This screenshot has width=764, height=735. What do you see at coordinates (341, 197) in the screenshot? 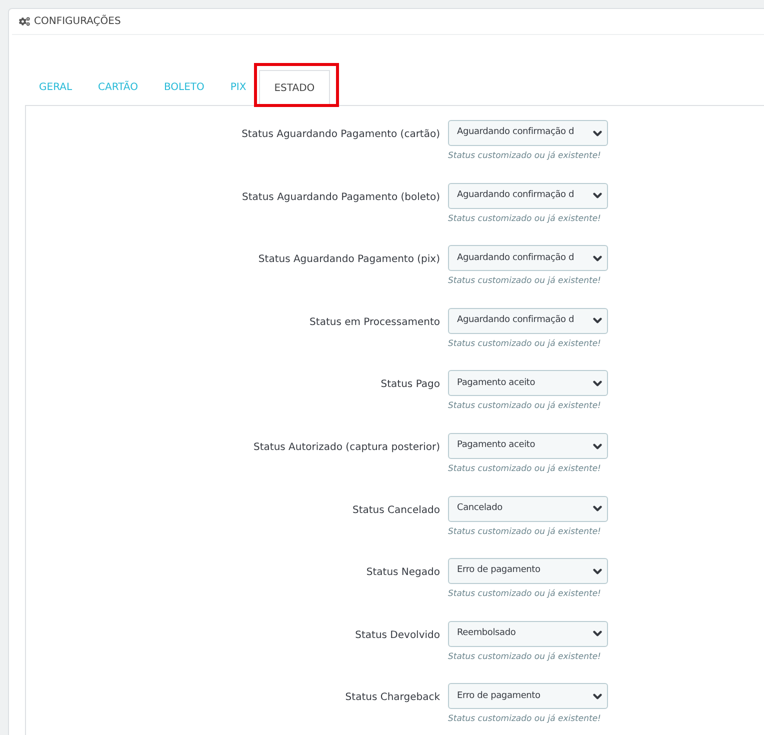
I see `field-label: Status Aguardando Pagamento (boleto)` at bounding box center [341, 197].